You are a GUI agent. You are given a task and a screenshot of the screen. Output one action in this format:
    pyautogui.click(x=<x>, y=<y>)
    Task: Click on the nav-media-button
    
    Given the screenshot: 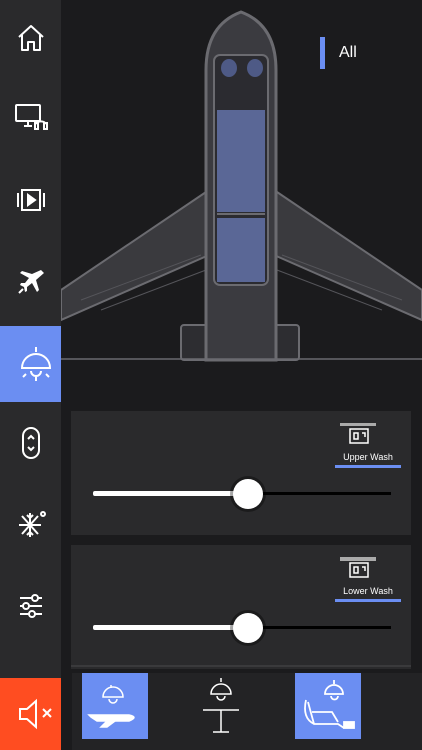 What is the action you would take?
    pyautogui.click(x=30, y=200)
    